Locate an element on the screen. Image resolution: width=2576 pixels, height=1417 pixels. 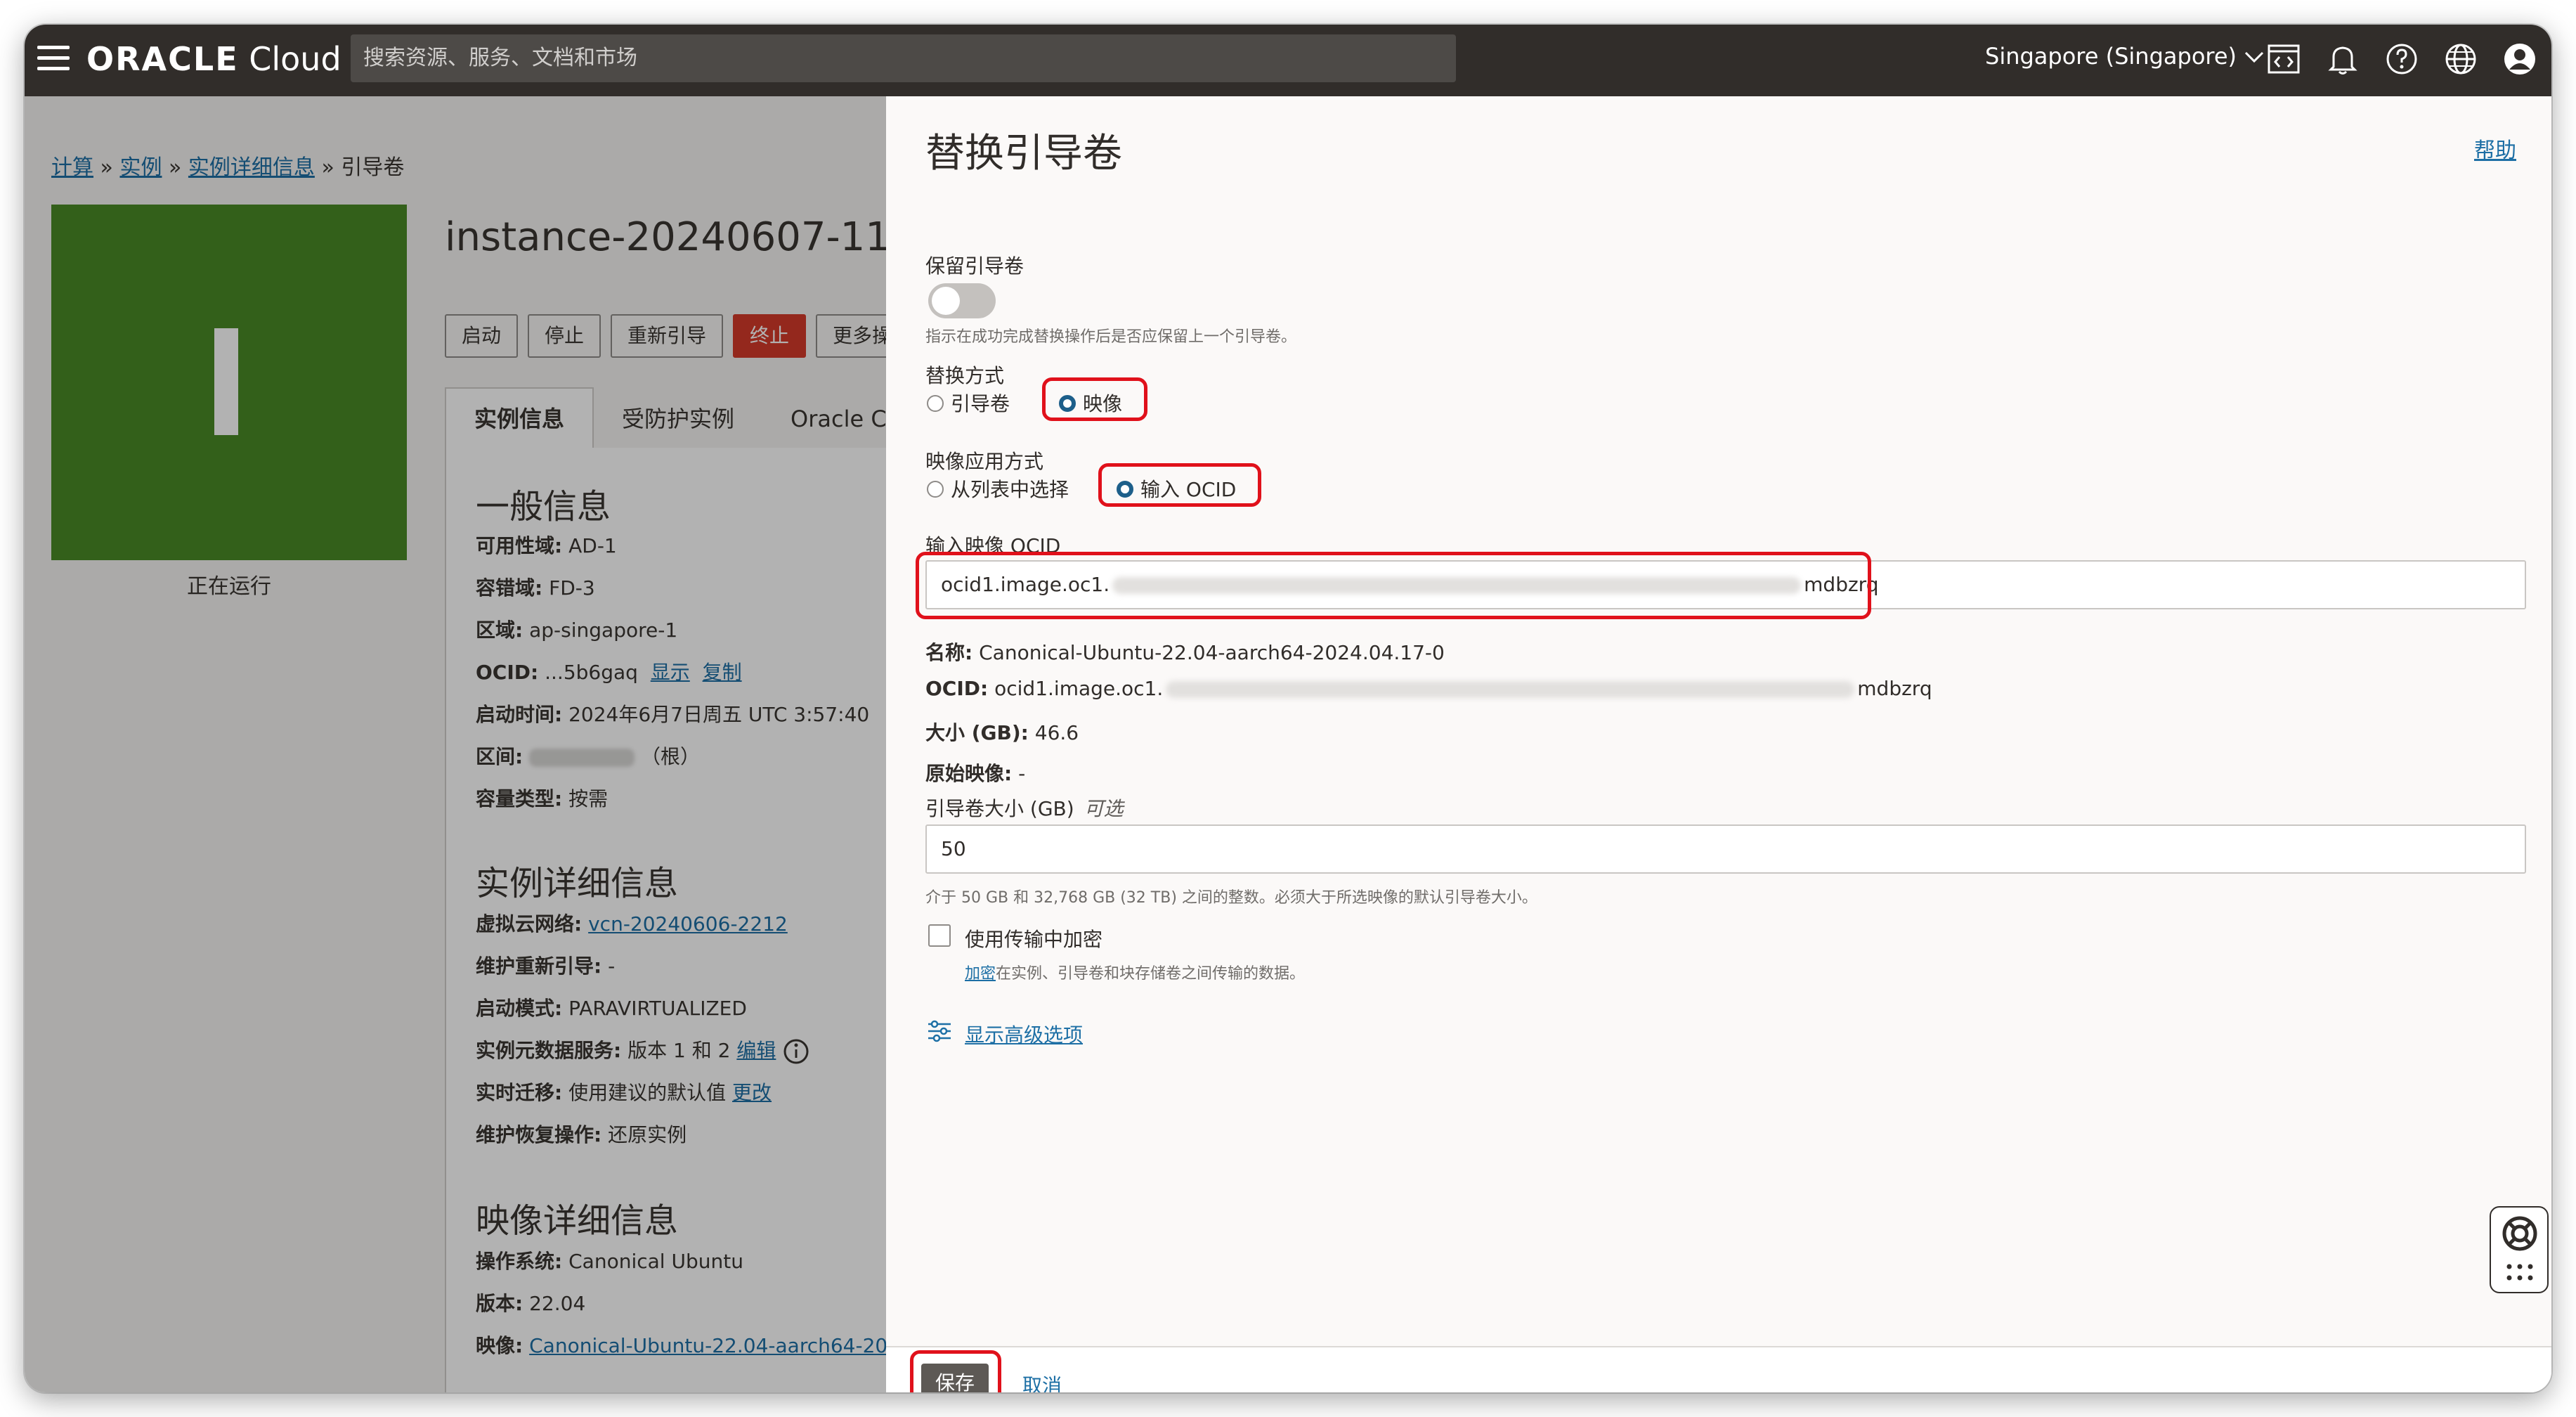
globe-icon is located at coordinates (2460, 59).